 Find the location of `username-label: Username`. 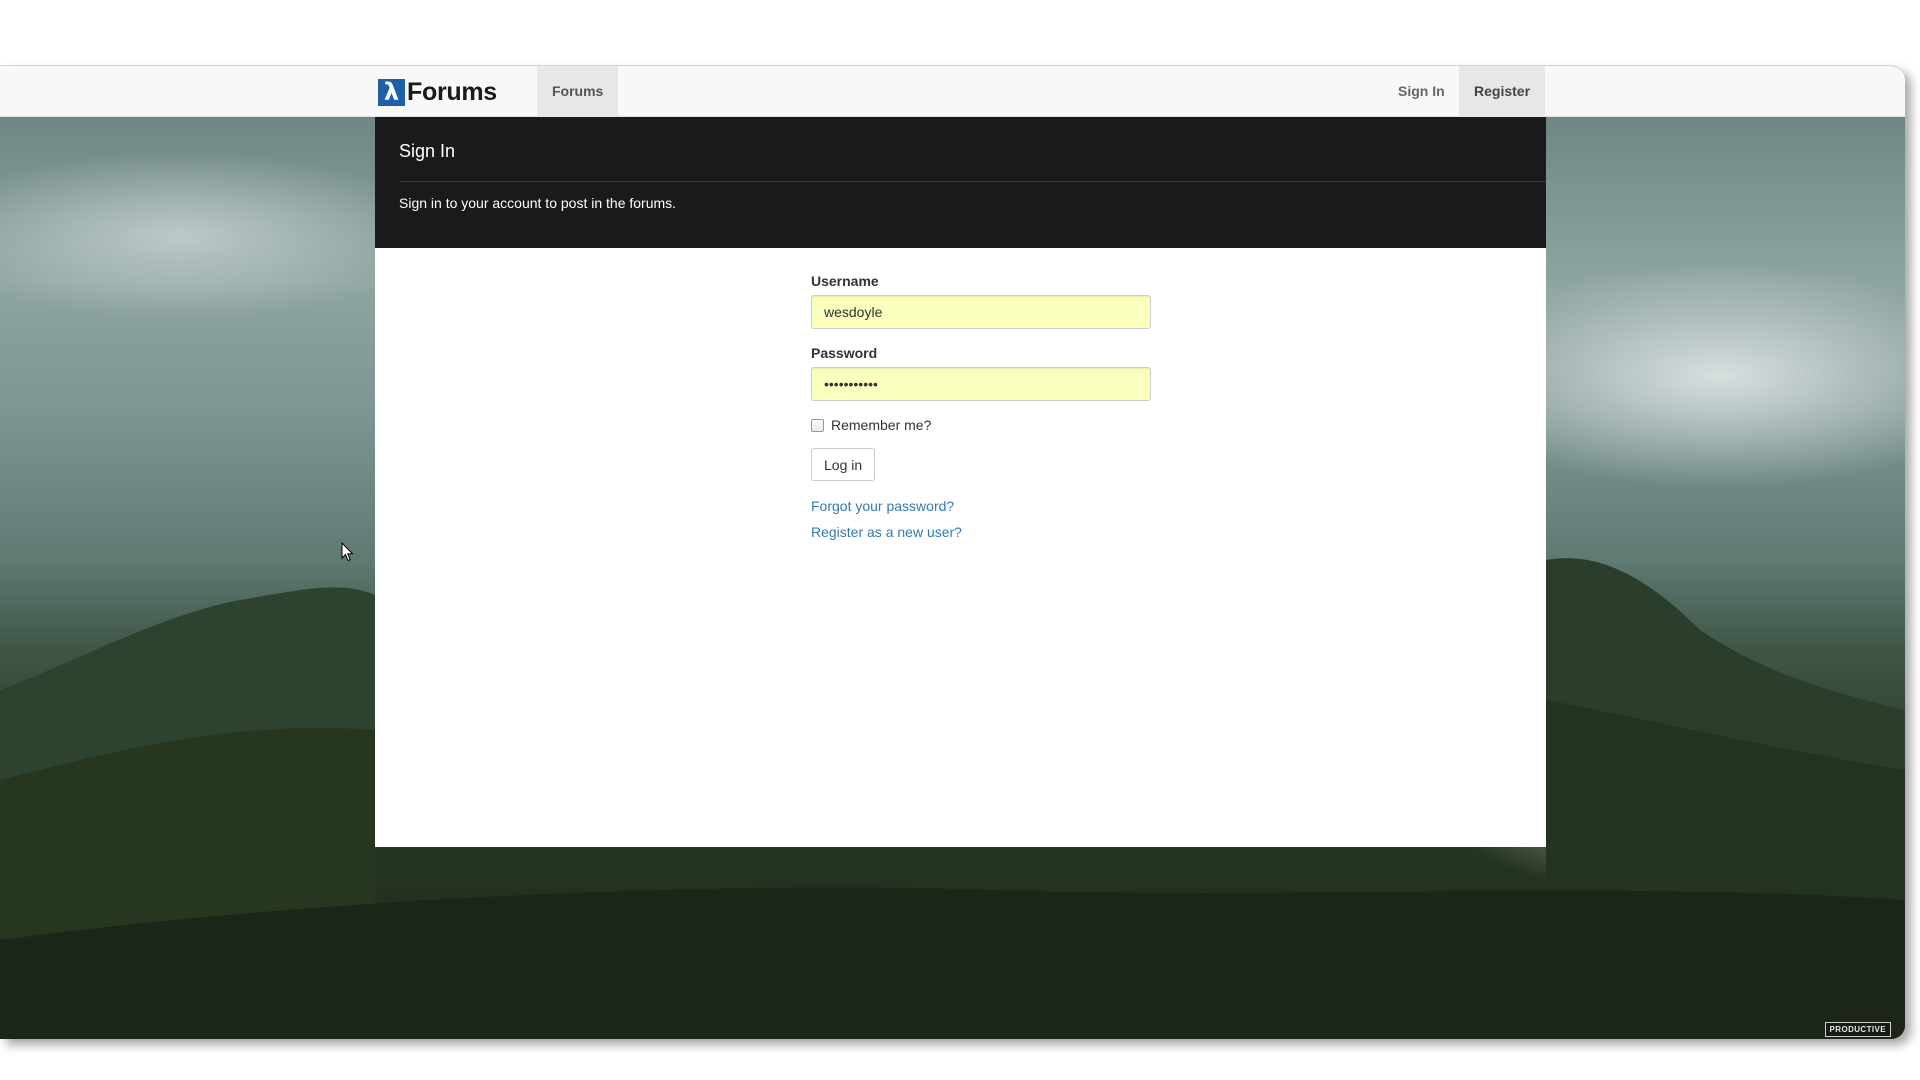

username-label: Username is located at coordinates (845, 281).